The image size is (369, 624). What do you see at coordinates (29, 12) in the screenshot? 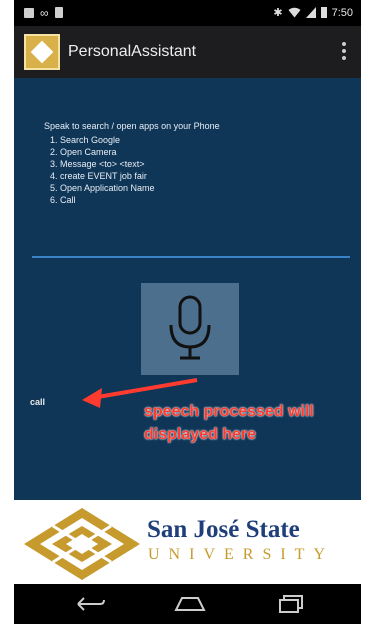
I see `image-icon` at bounding box center [29, 12].